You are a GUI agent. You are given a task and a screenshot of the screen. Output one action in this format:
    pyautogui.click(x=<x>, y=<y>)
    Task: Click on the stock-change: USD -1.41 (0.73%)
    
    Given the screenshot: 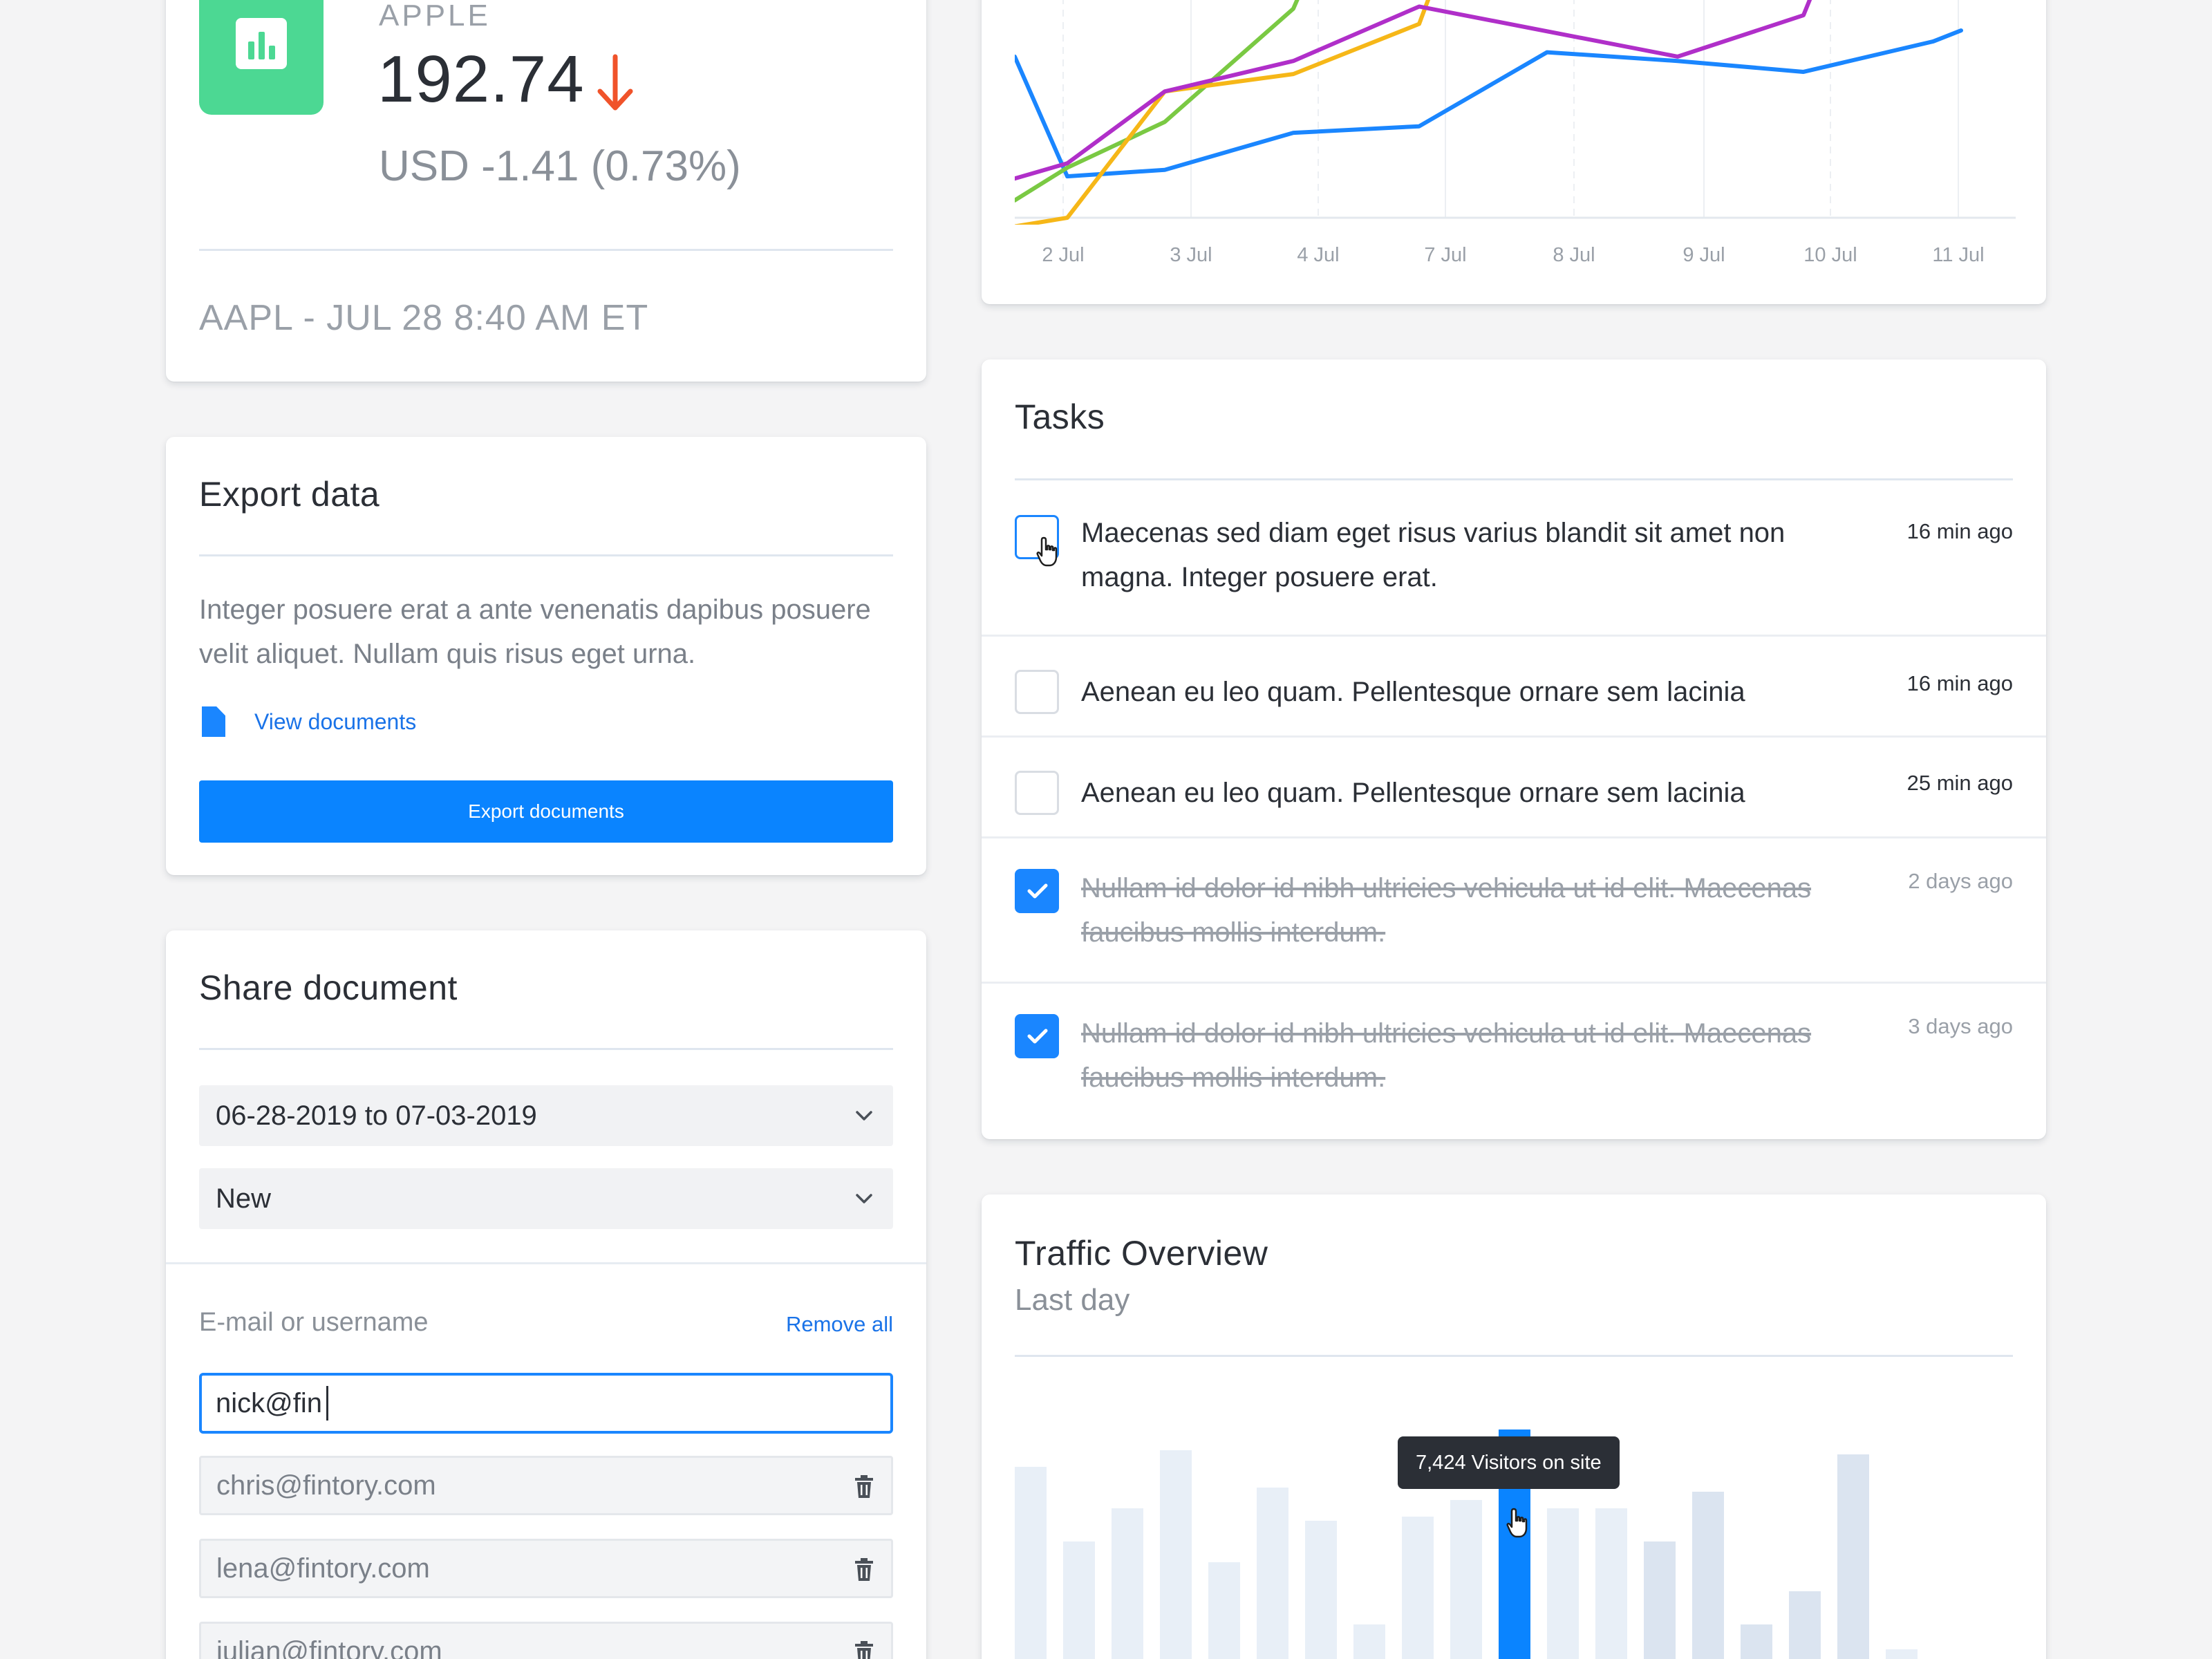 What is the action you would take?
    pyautogui.click(x=560, y=166)
    